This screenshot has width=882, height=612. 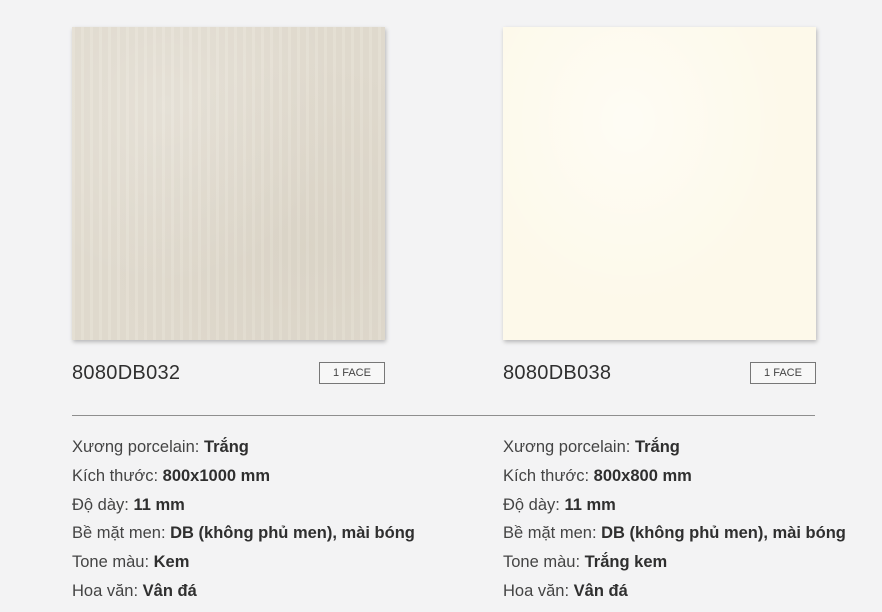 I want to click on spec-row-size: Kích thước: 800x1000 mm, so click(x=243, y=479).